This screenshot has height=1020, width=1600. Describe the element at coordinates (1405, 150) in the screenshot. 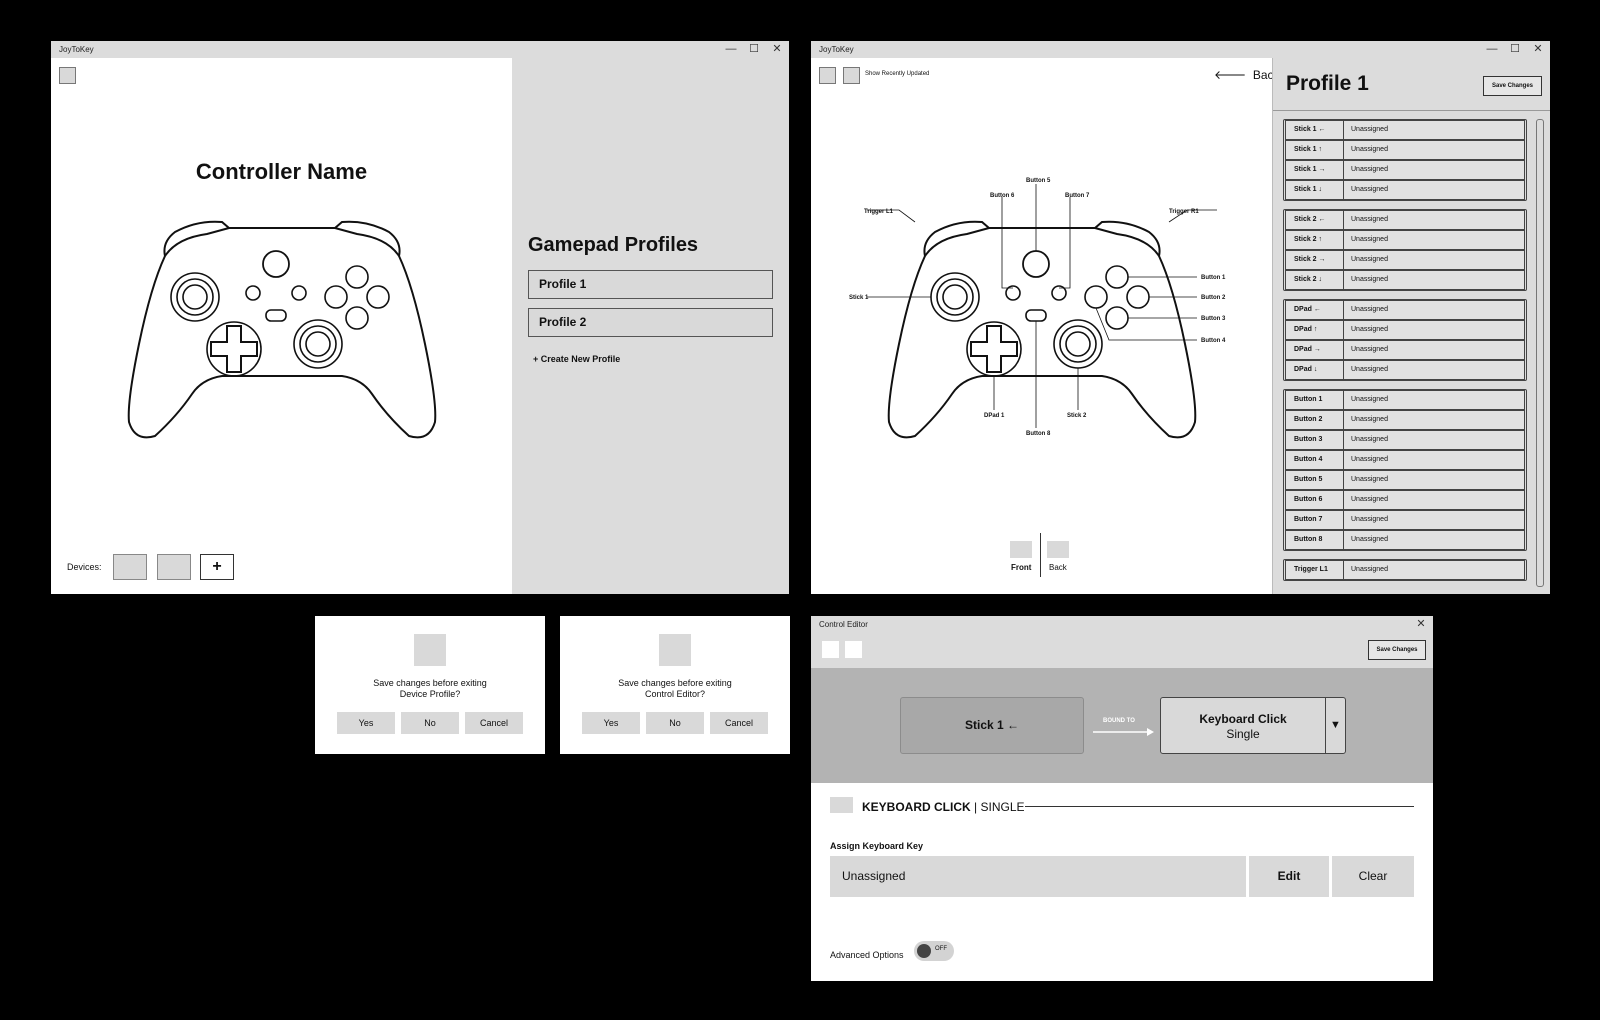

I see `mapping-row: Stick 1 ↑ Unassigned` at that location.